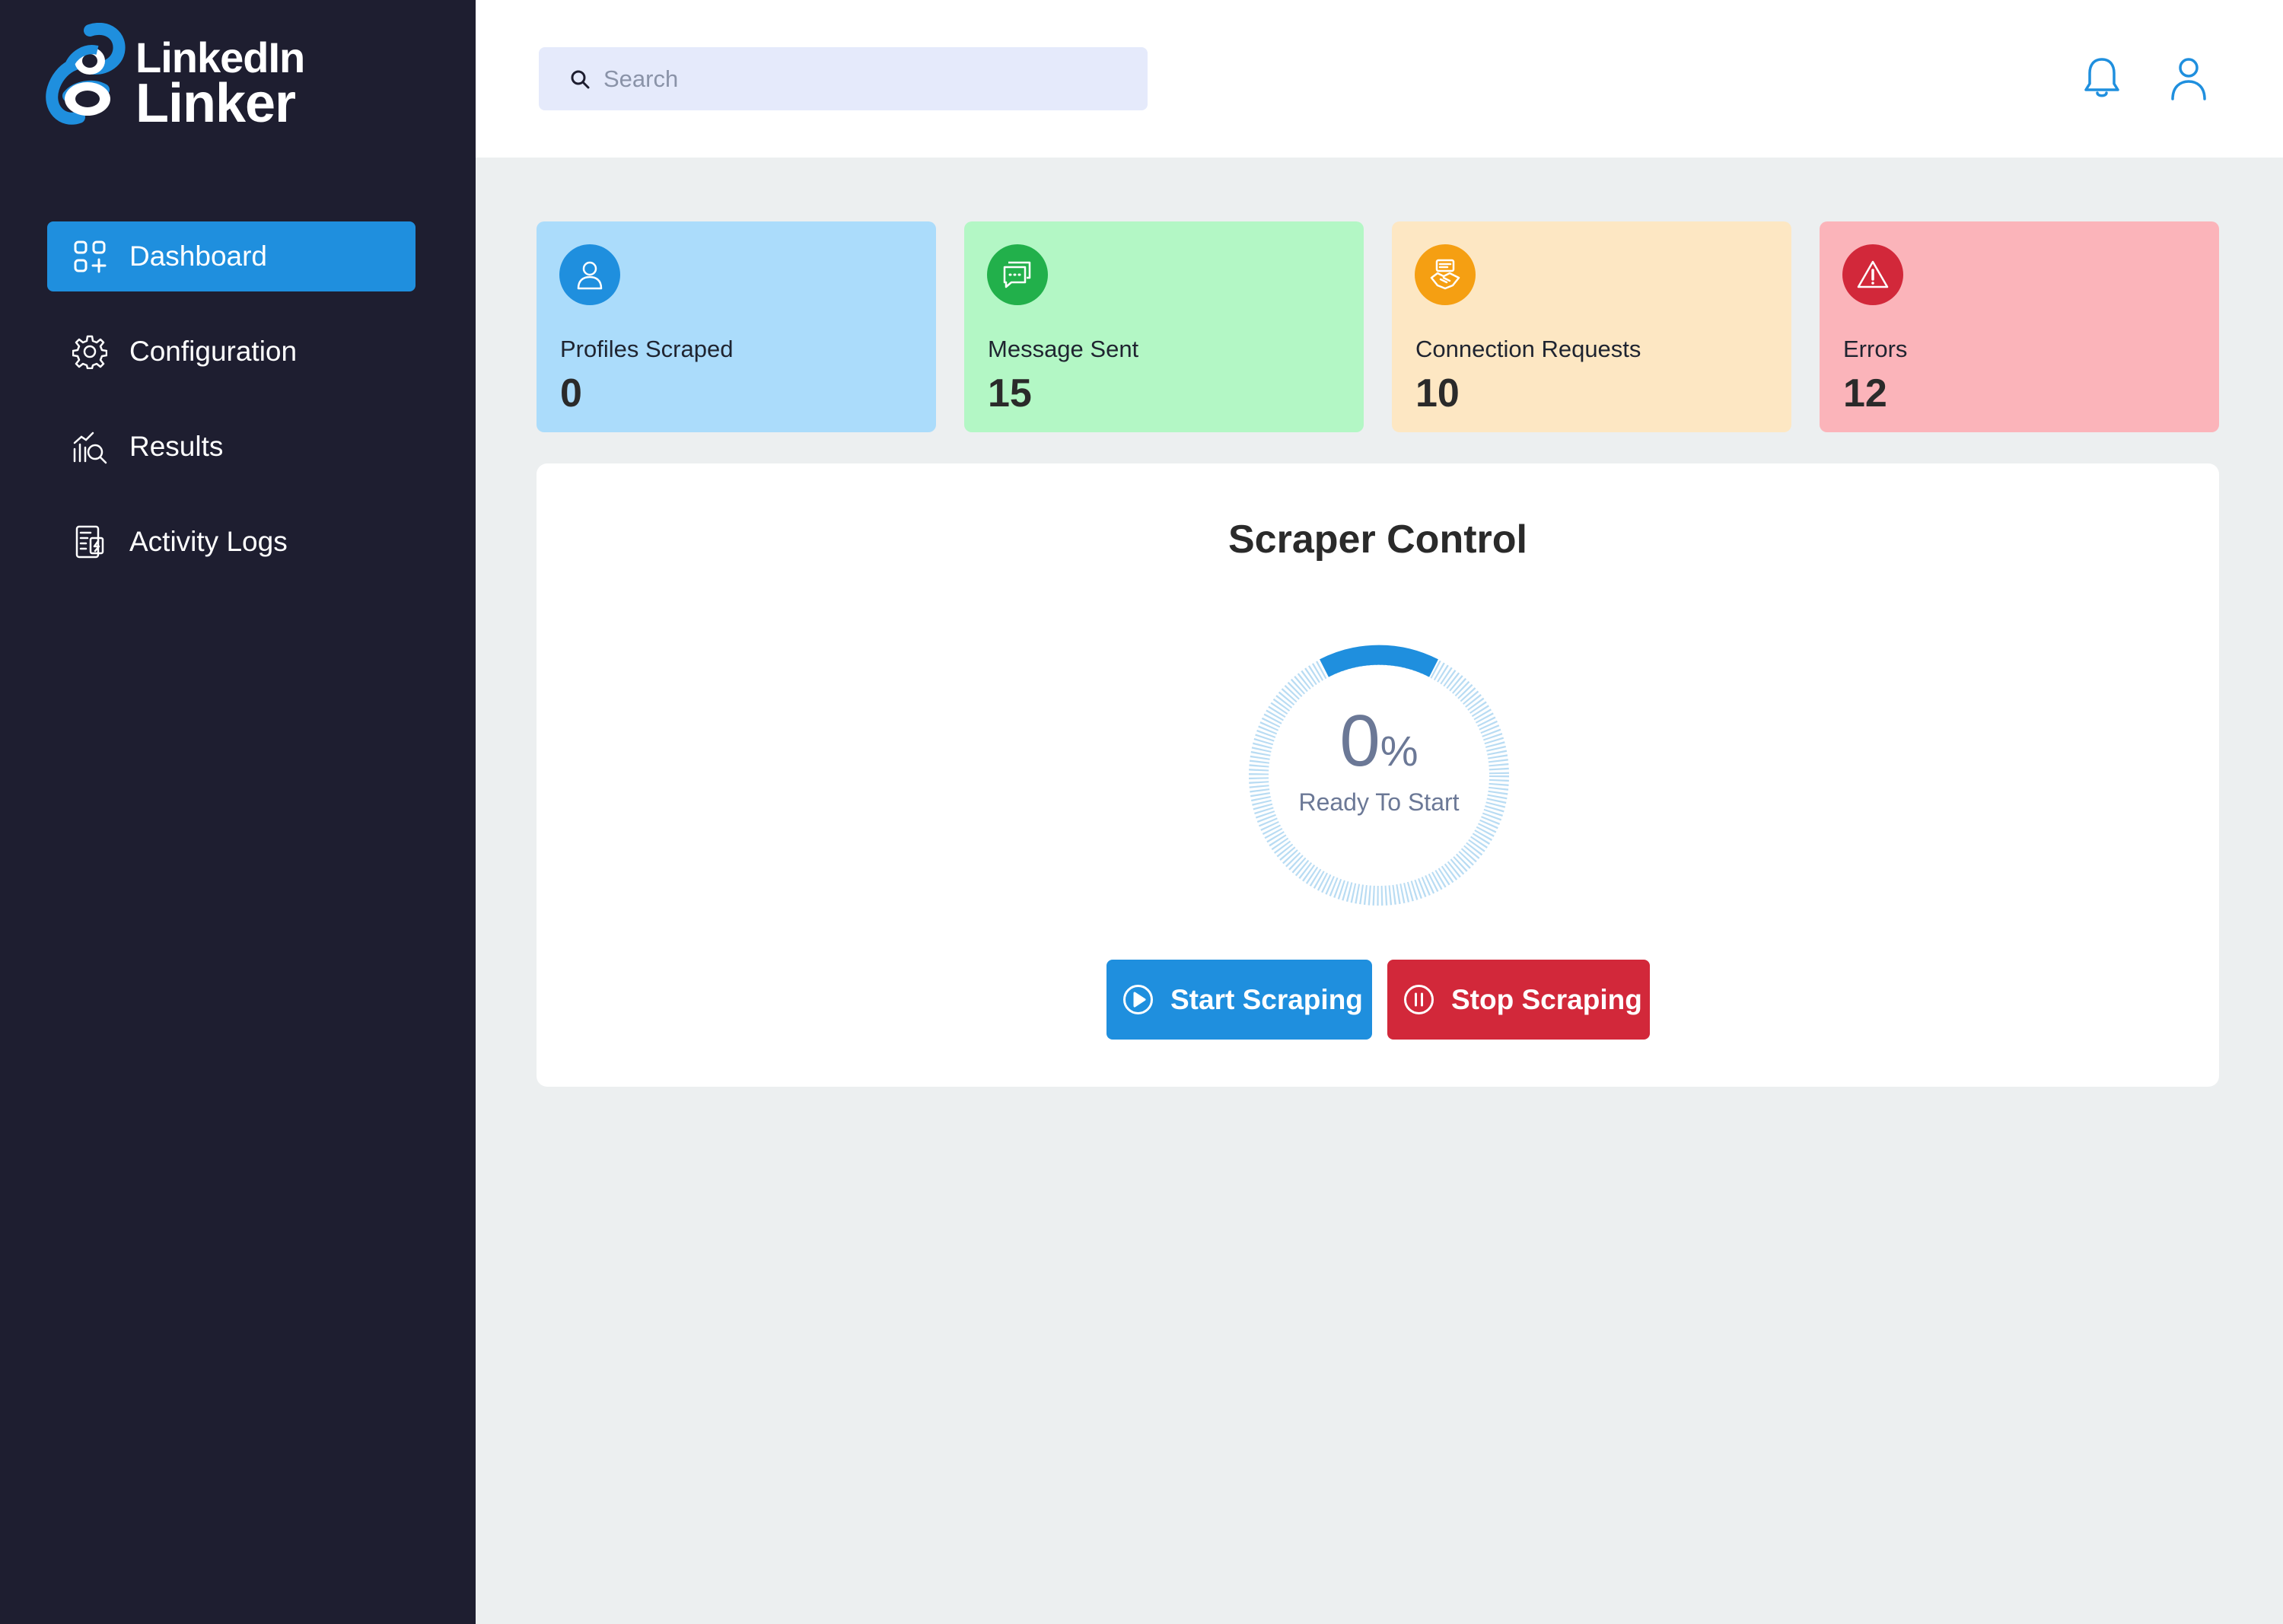  Describe the element at coordinates (231, 447) in the screenshot. I see `sidebar-item-results: Results` at that location.